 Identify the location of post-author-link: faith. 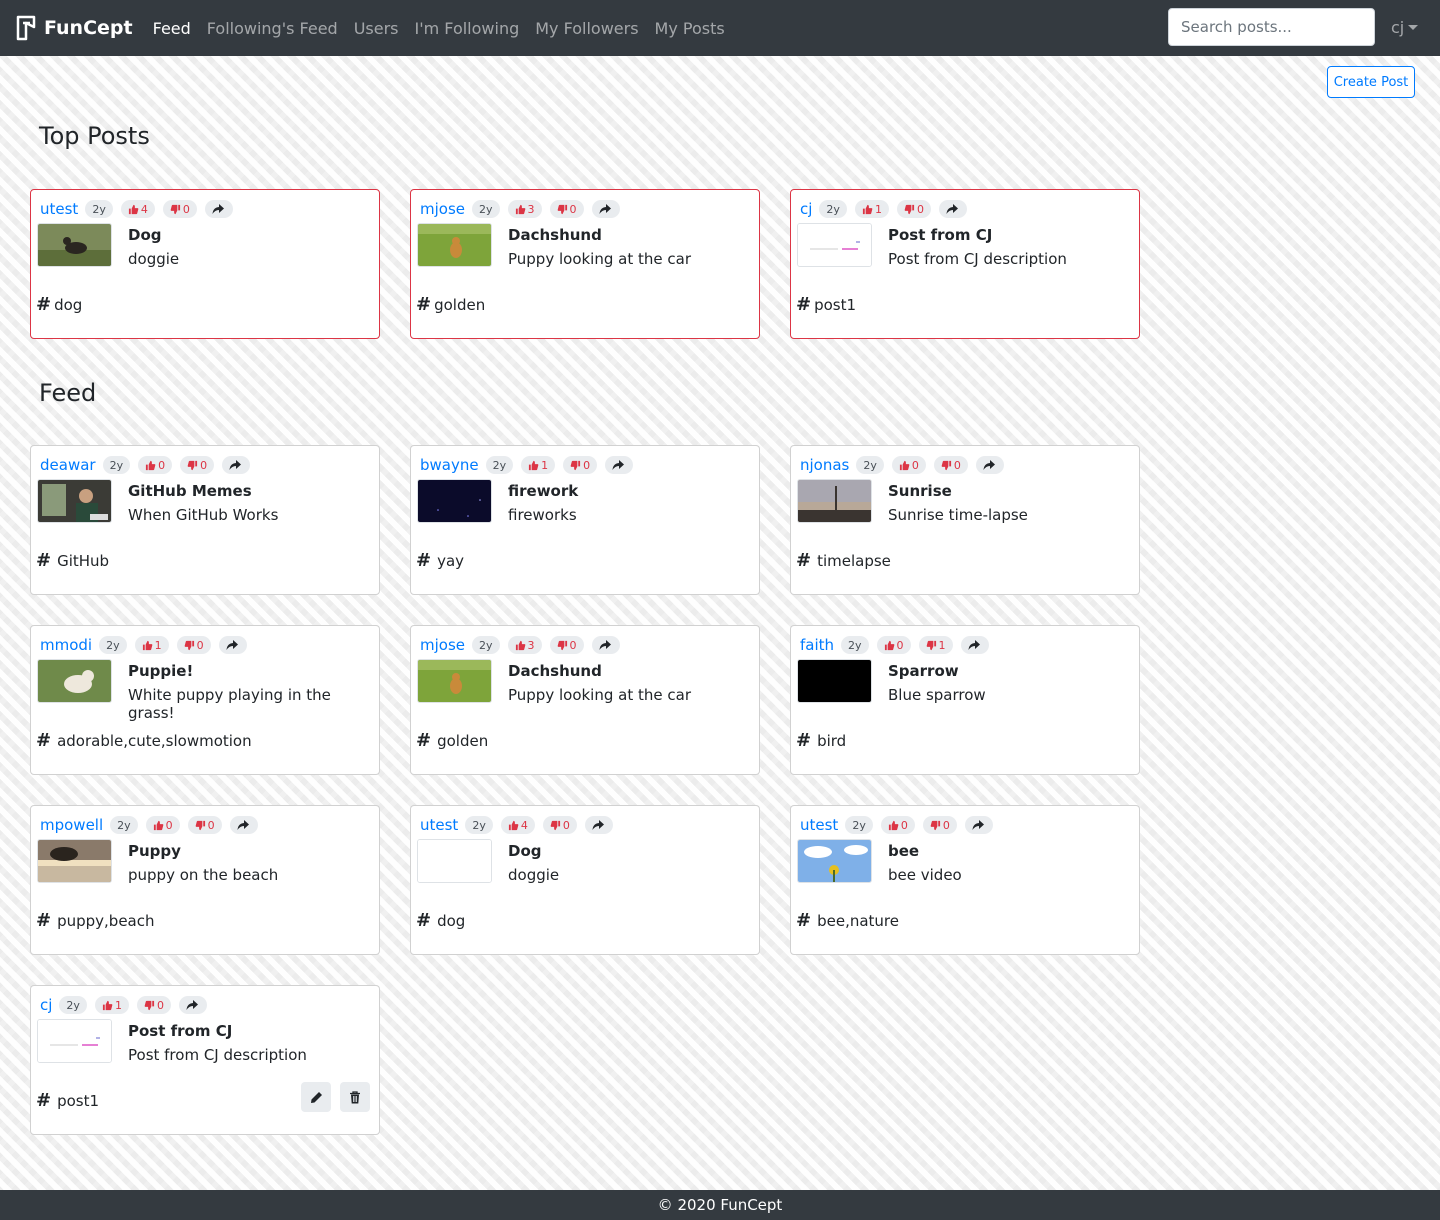
(817, 645).